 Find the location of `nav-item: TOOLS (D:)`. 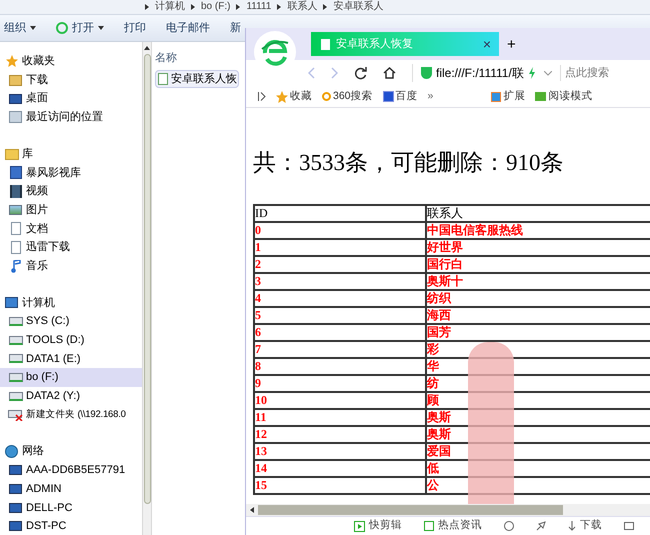

nav-item: TOOLS (D:) is located at coordinates (71, 340).